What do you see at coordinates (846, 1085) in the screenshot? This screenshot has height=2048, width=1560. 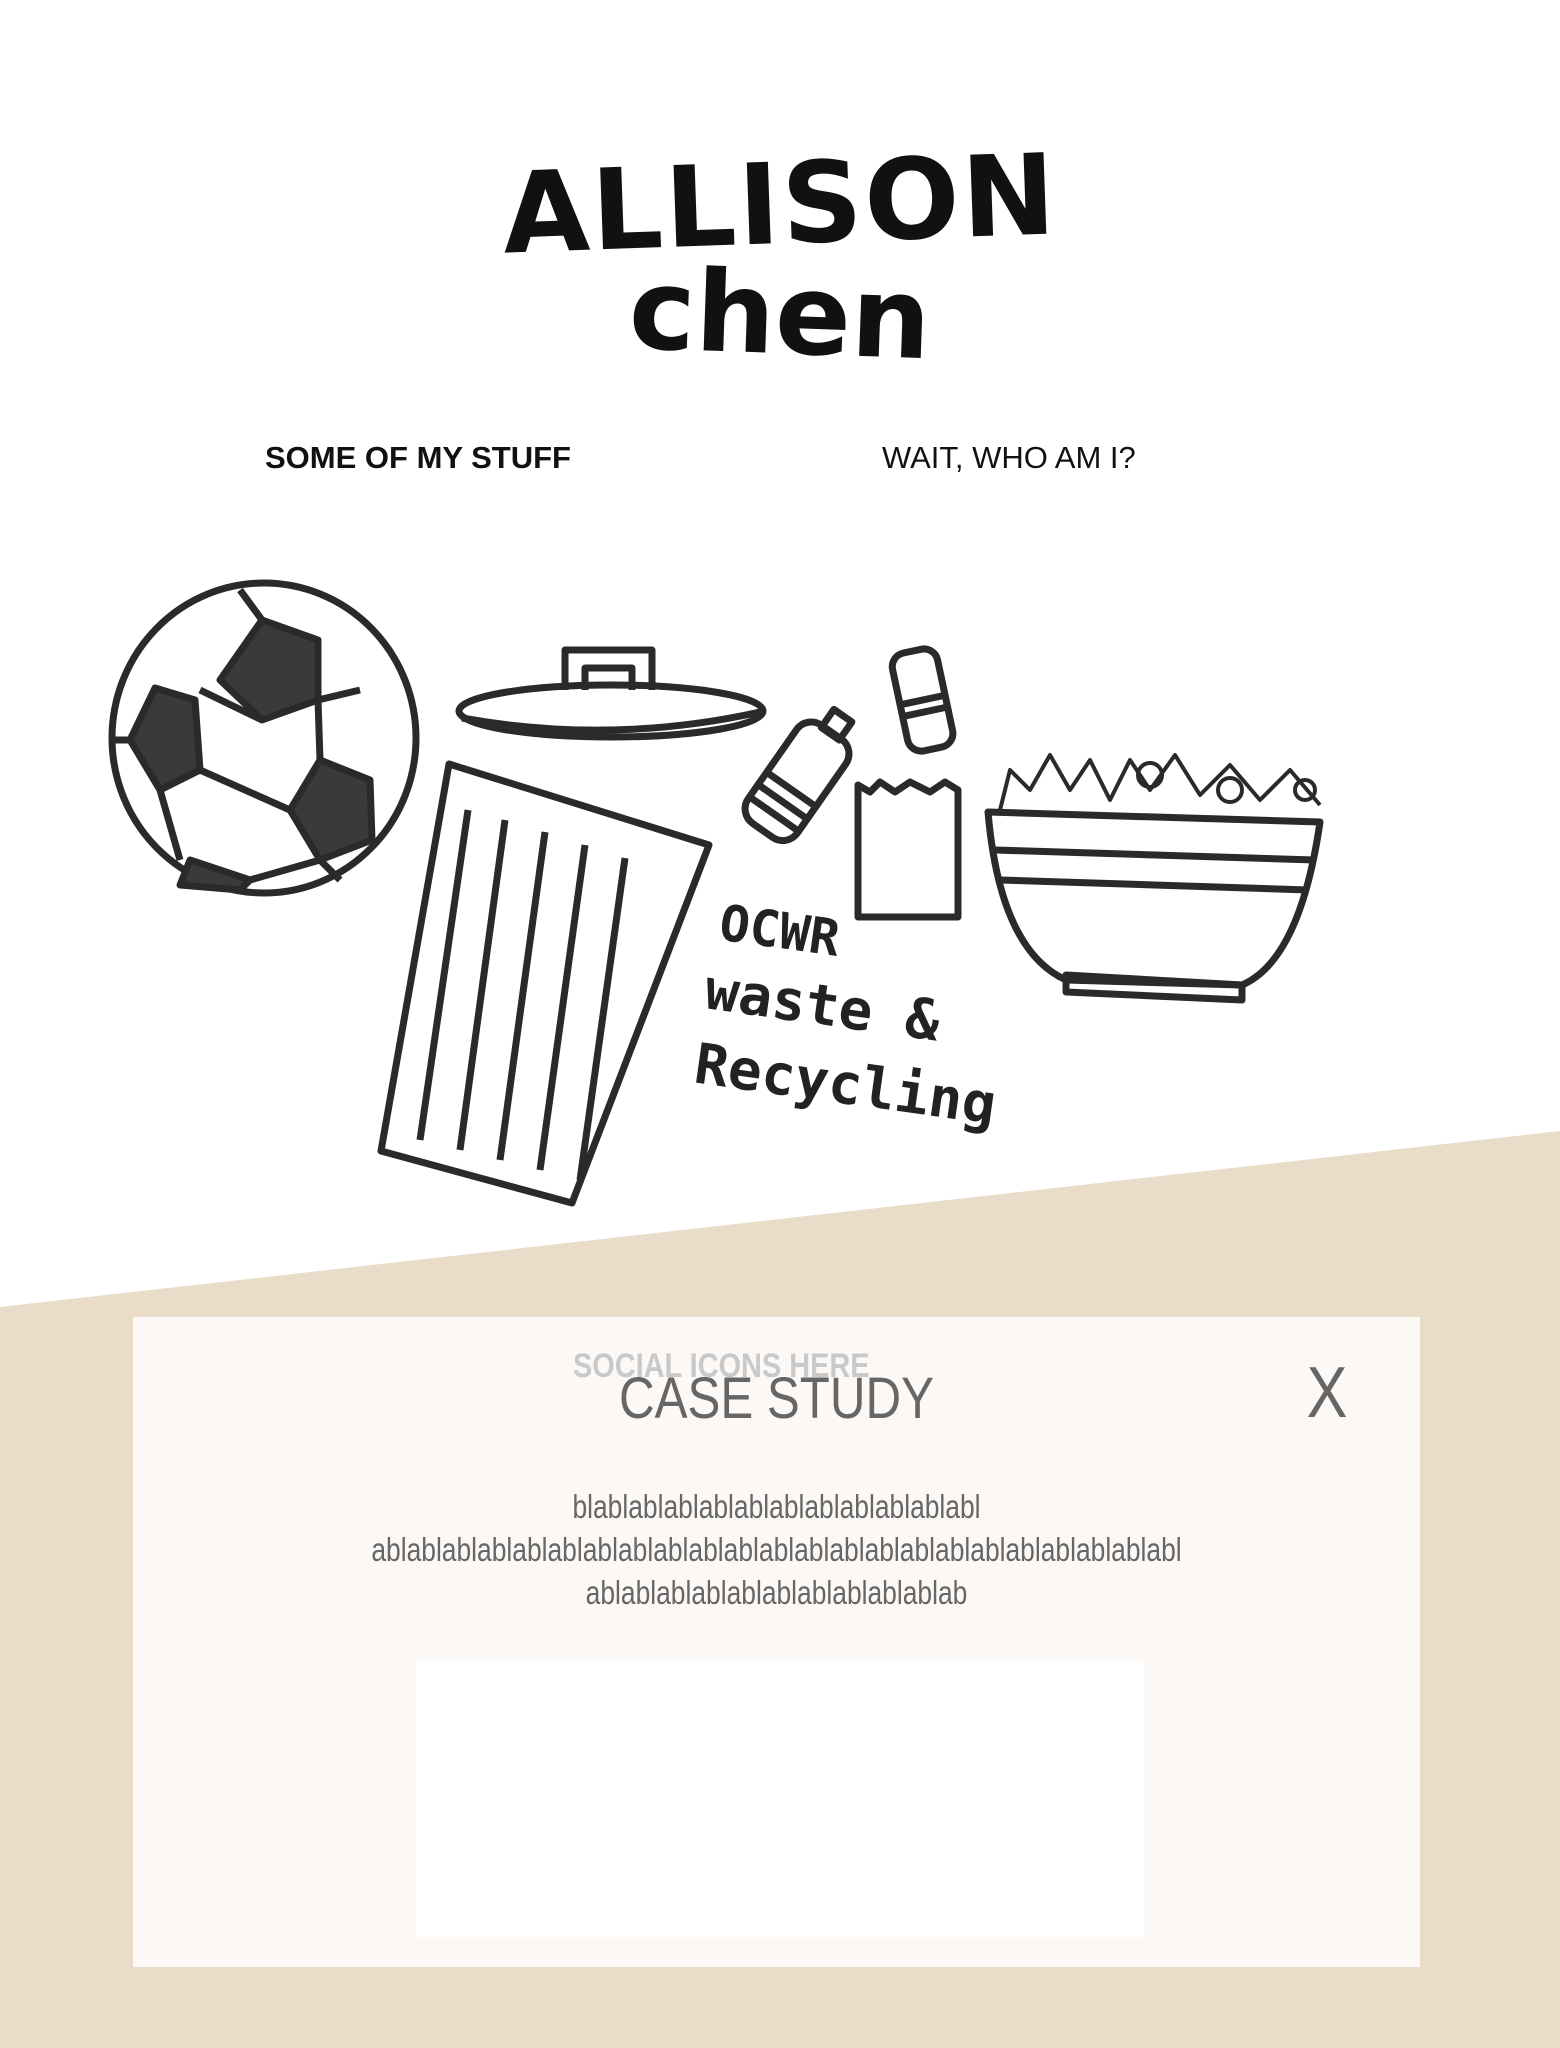 I see `caption-line-3: Recycling` at bounding box center [846, 1085].